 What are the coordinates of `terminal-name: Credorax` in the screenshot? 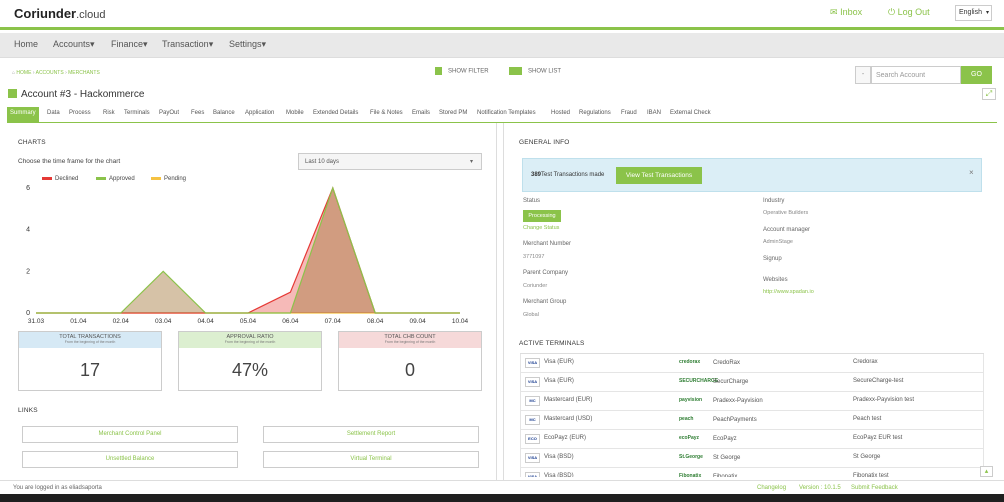 It's located at (865, 362).